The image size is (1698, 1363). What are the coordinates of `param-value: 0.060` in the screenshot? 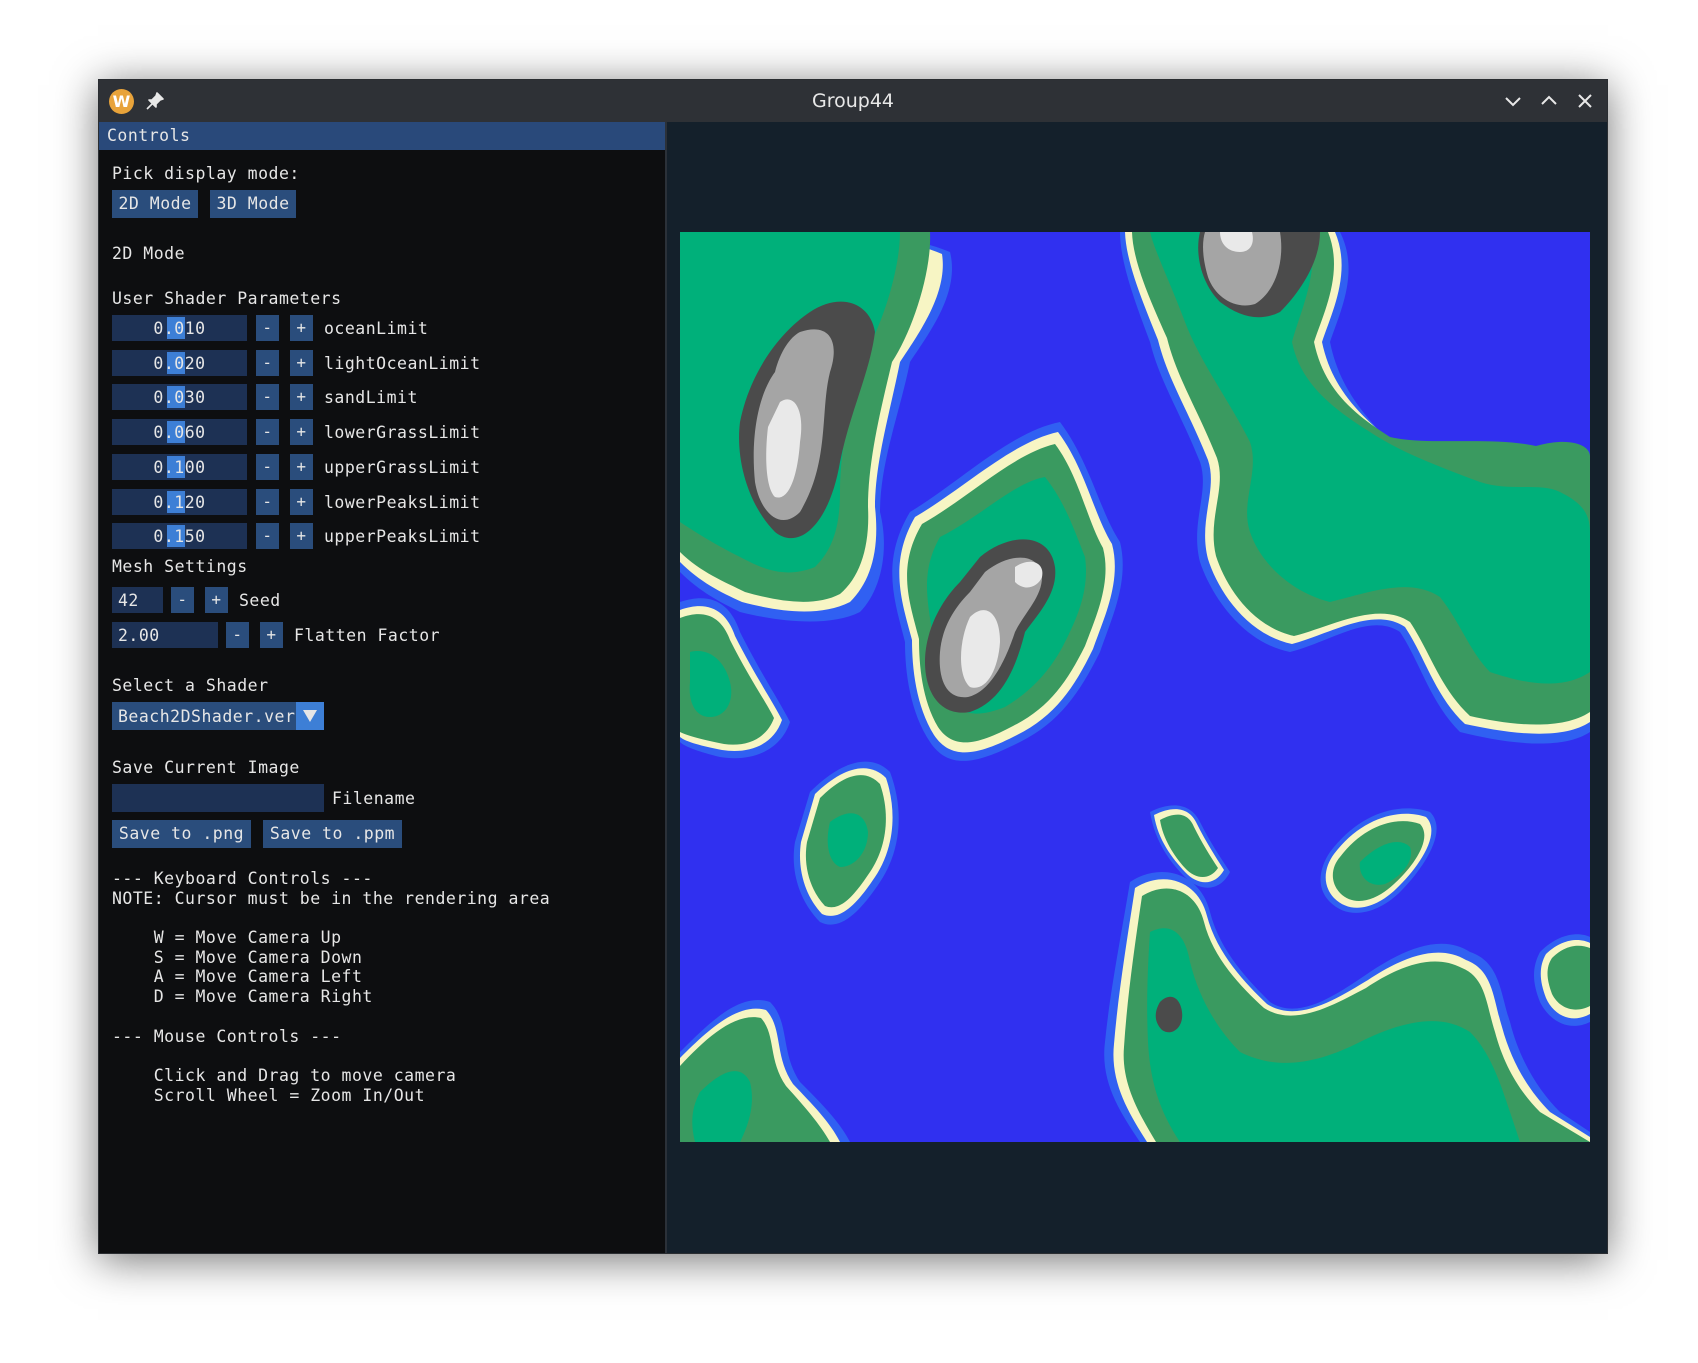 It's located at (179, 432).